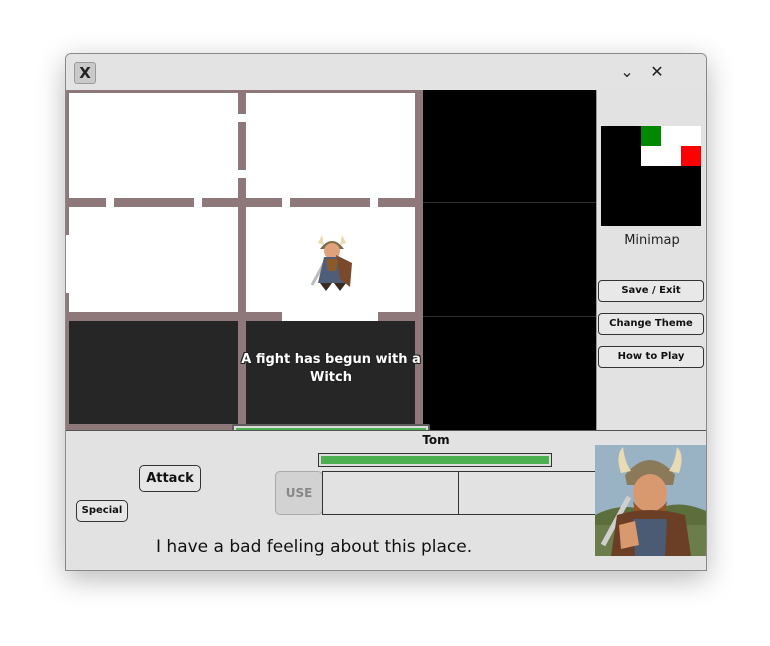 This screenshot has width=770, height=646. I want to click on player-health-fill, so click(435, 460).